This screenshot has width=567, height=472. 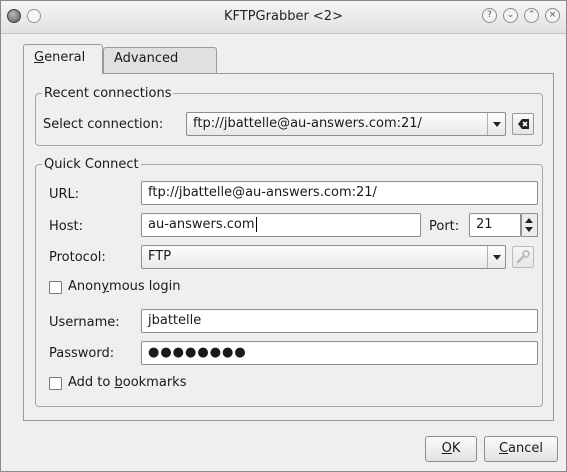 What do you see at coordinates (154, 382) in the screenshot?
I see `bookmark-label-post: ookmarks` at bounding box center [154, 382].